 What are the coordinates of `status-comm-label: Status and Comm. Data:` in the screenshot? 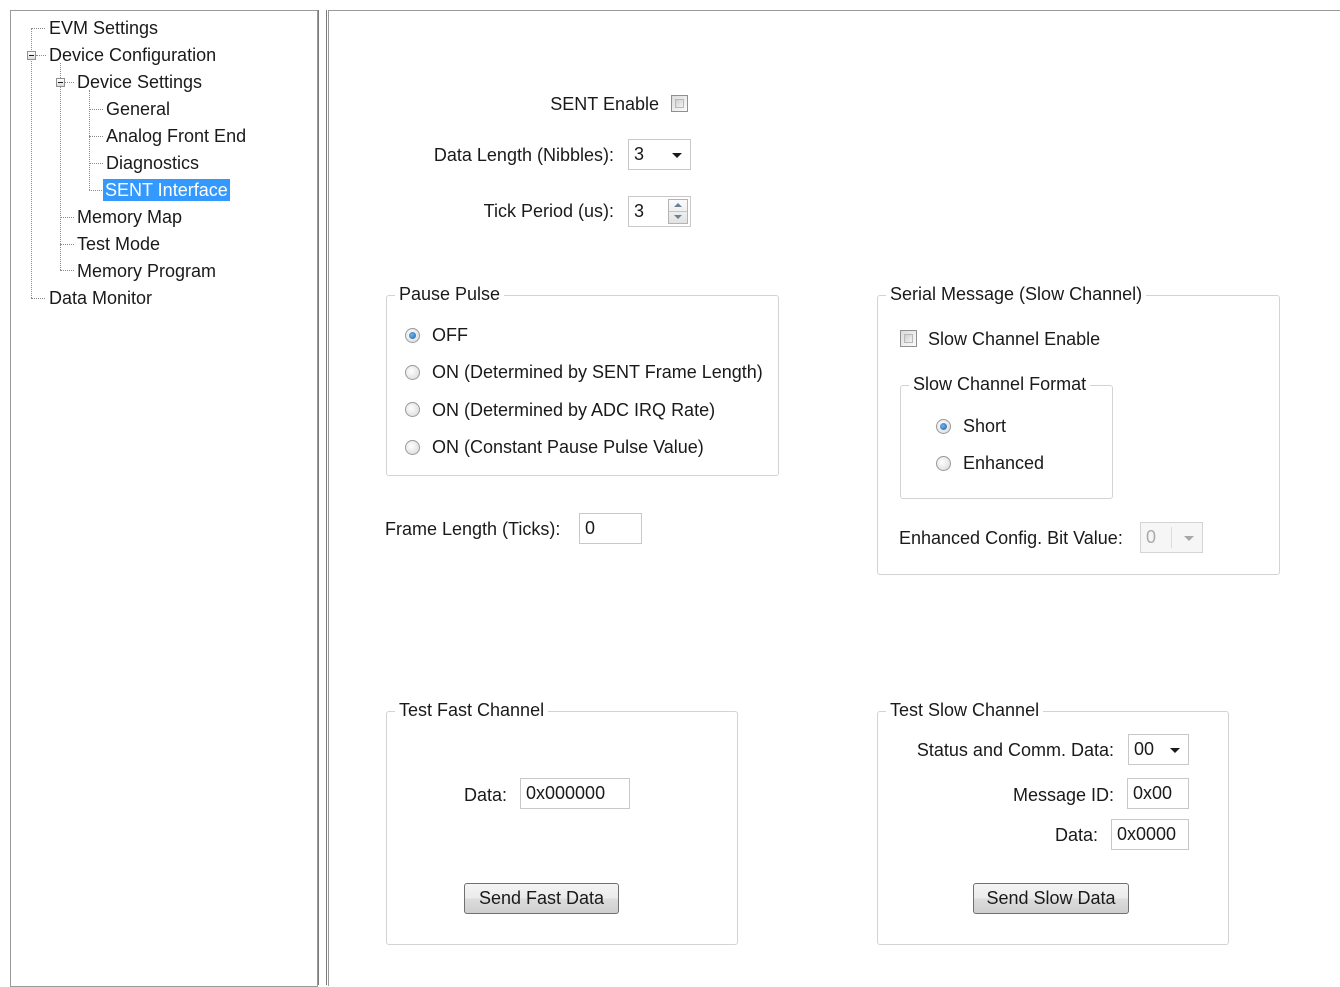 It's located at (1015, 750).